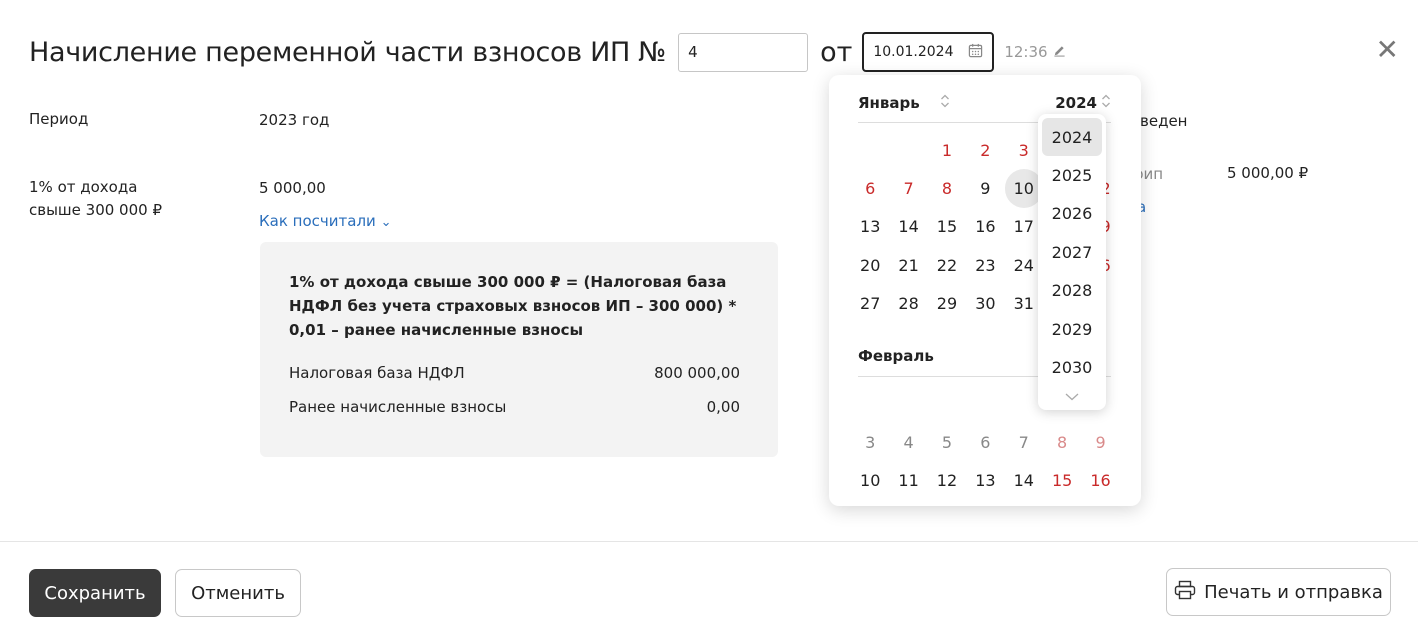 This screenshot has height=642, width=1418. I want to click on cancel-button: Отменить, so click(238, 593).